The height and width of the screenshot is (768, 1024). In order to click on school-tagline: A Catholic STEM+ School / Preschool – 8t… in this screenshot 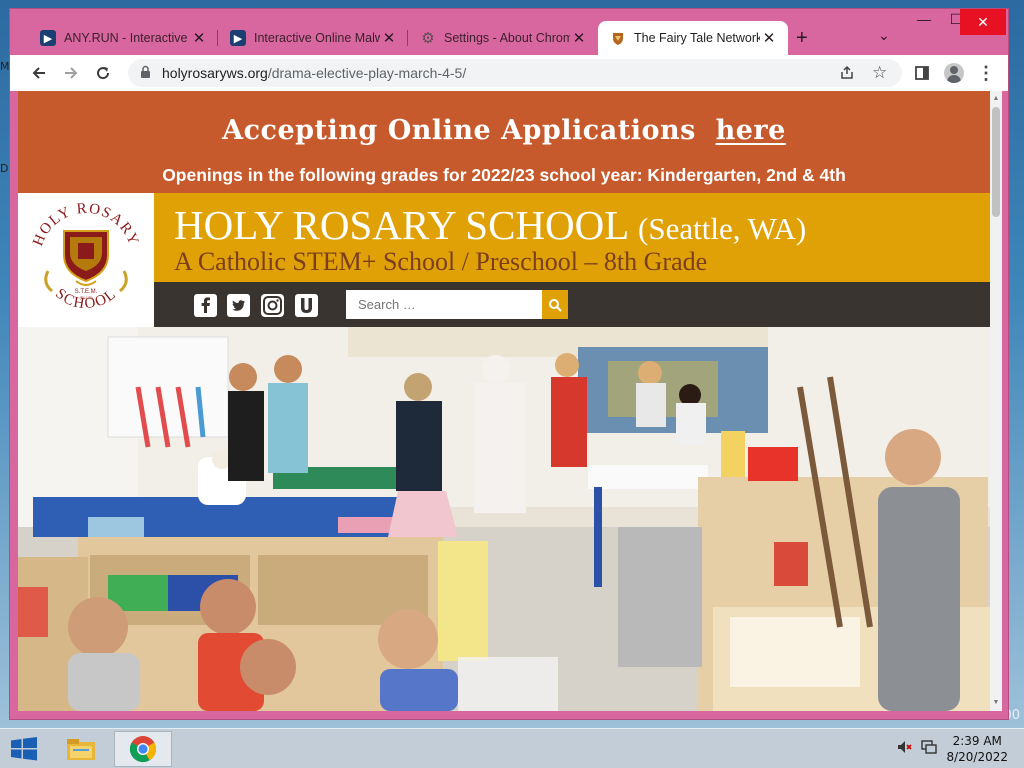, I will do `click(441, 261)`.